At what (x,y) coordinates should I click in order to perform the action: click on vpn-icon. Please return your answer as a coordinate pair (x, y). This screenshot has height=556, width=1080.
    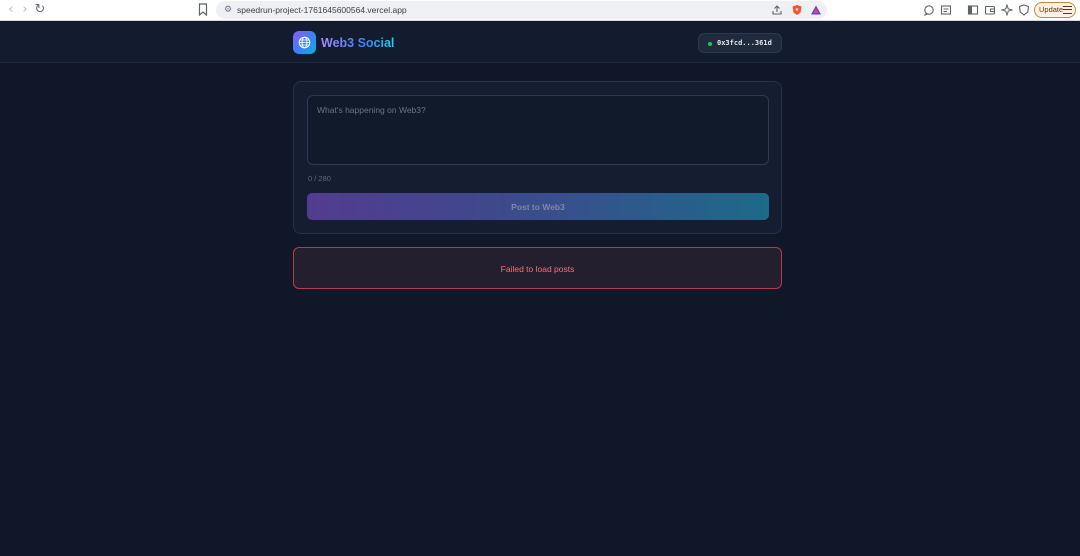
    Looking at the image, I should click on (1024, 10).